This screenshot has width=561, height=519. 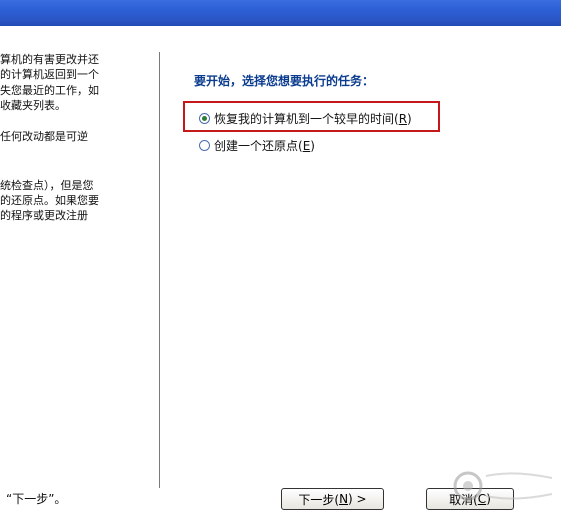 What do you see at coordinates (49, 59) in the screenshot?
I see `description-line: 算机的有害更改并还` at bounding box center [49, 59].